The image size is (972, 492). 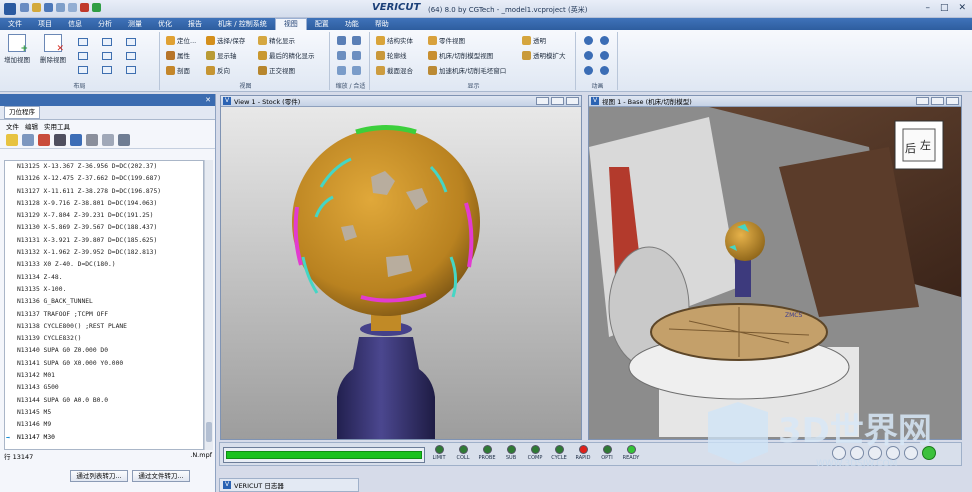 I want to click on menu-item: 信息, so click(x=75, y=24).